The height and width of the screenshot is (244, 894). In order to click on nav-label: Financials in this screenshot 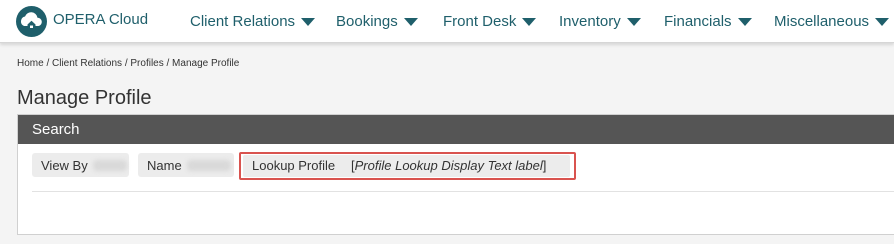, I will do `click(698, 21)`.